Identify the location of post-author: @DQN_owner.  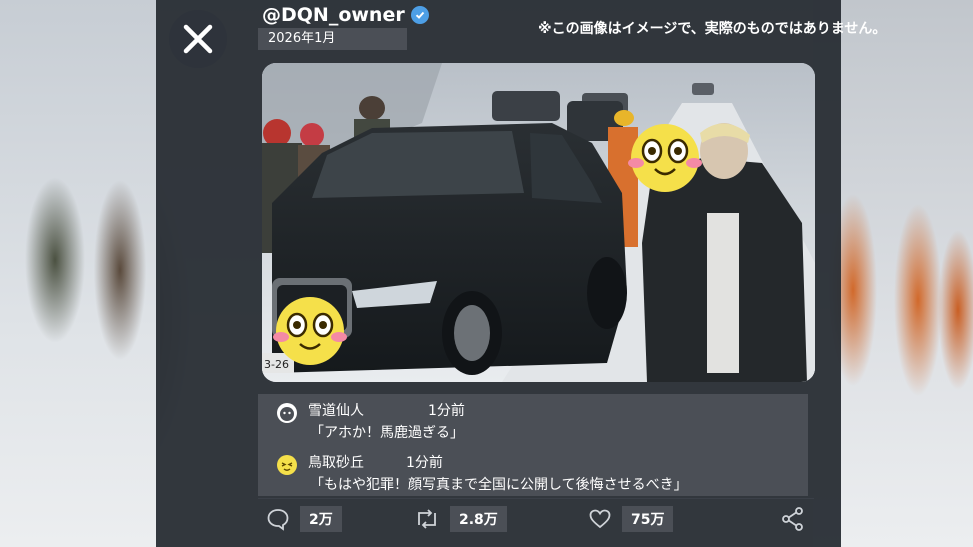
(345, 15).